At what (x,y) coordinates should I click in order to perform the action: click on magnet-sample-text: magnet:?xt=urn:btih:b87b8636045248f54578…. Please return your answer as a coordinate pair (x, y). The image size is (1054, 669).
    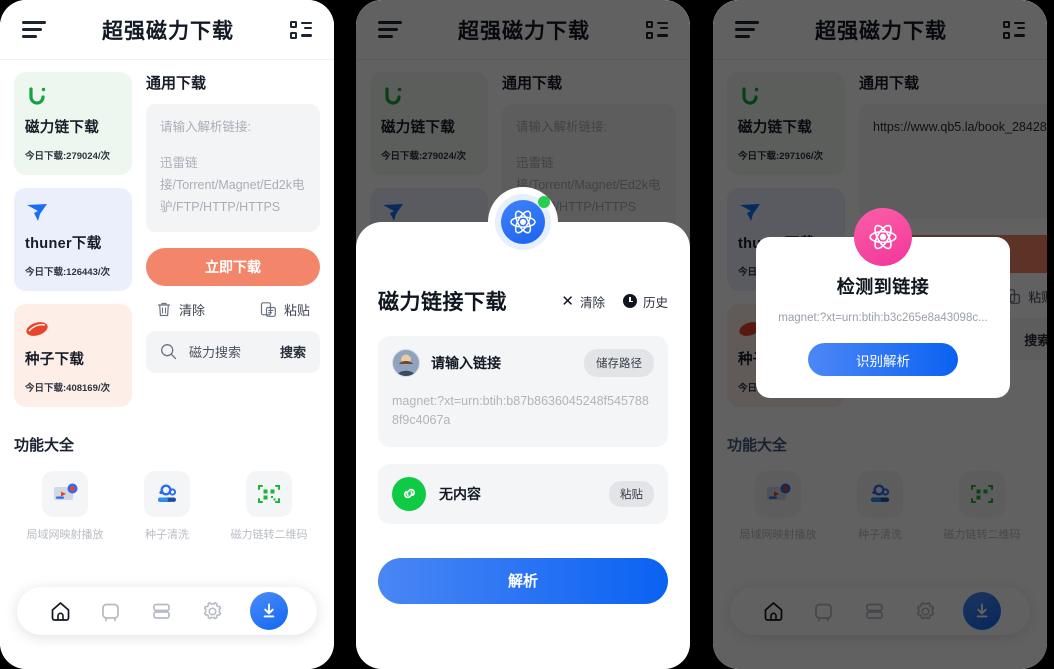
    Looking at the image, I should click on (520, 411).